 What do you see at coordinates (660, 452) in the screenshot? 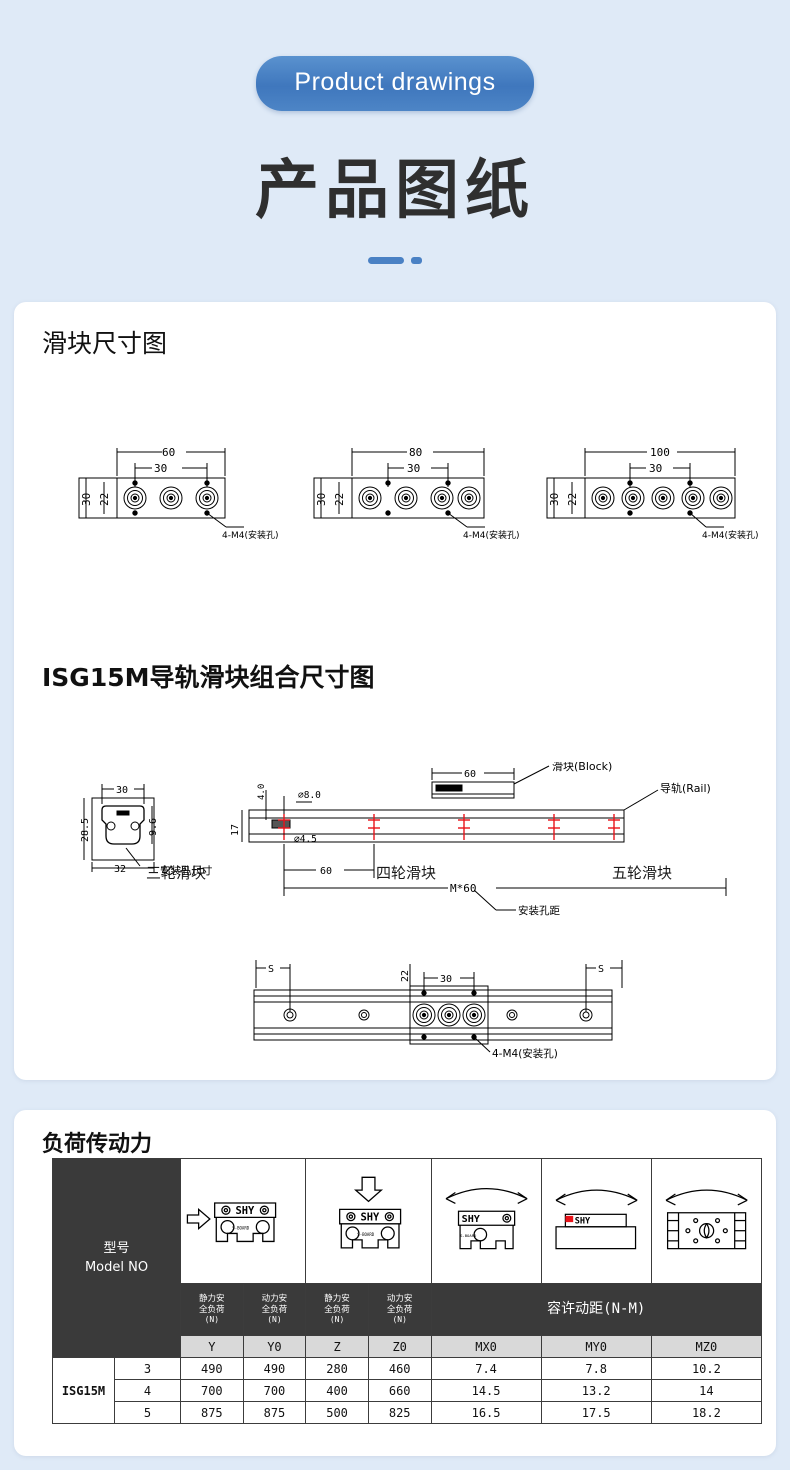
I see `dim-width-5: 100` at bounding box center [660, 452].